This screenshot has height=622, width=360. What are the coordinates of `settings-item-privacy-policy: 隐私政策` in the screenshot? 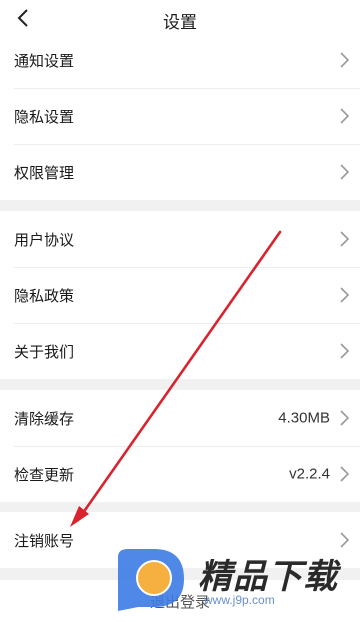 It's located at (180, 295).